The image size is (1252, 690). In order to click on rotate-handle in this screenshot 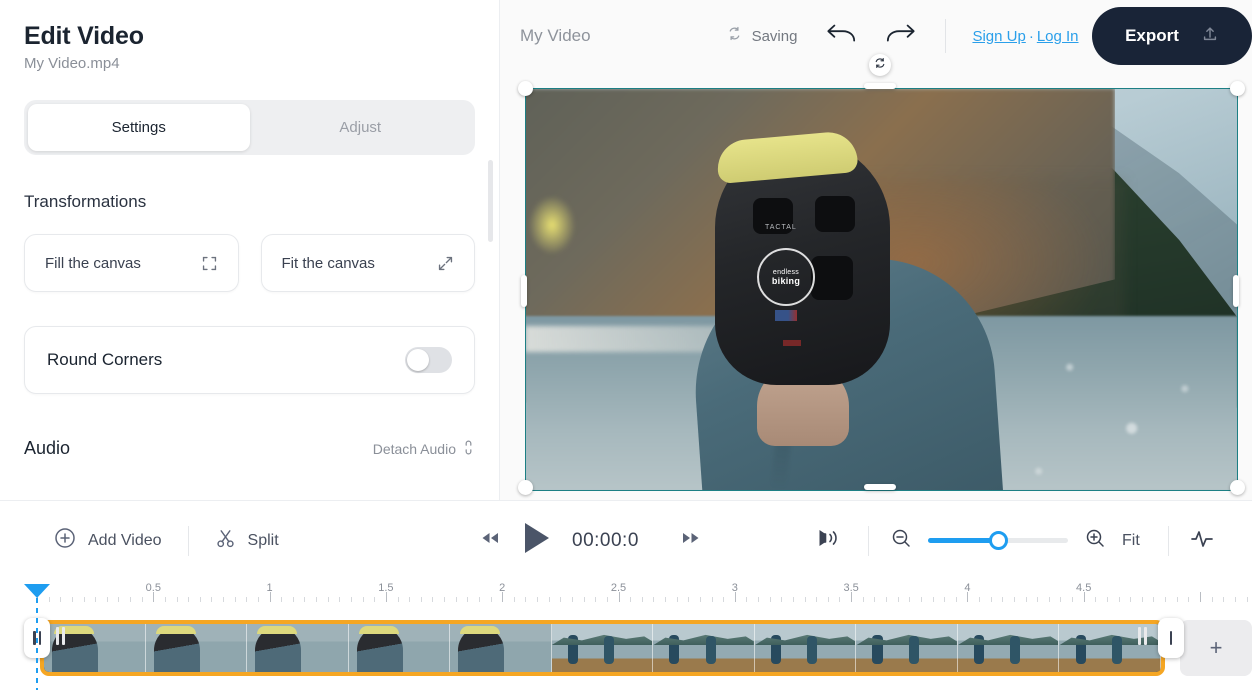, I will do `click(880, 65)`.